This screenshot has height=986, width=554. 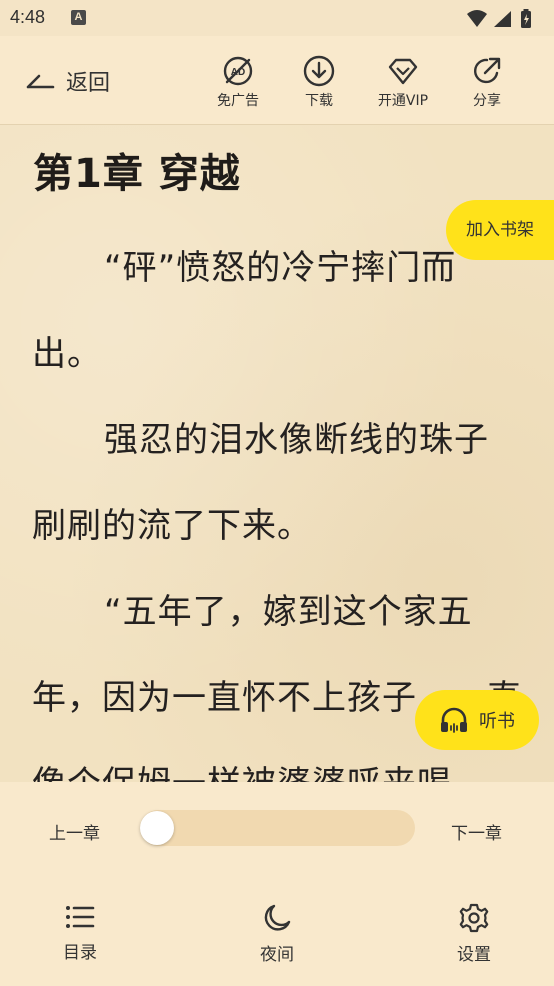 I want to click on slider-thumb, so click(x=157, y=828).